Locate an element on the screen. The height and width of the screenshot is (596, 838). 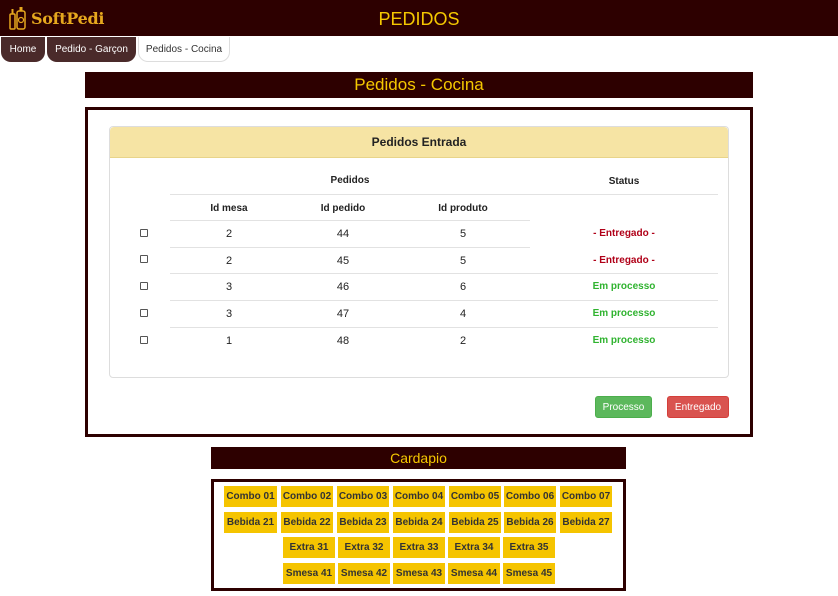
menu-item-extra: Extra 35 is located at coordinates (529, 547).